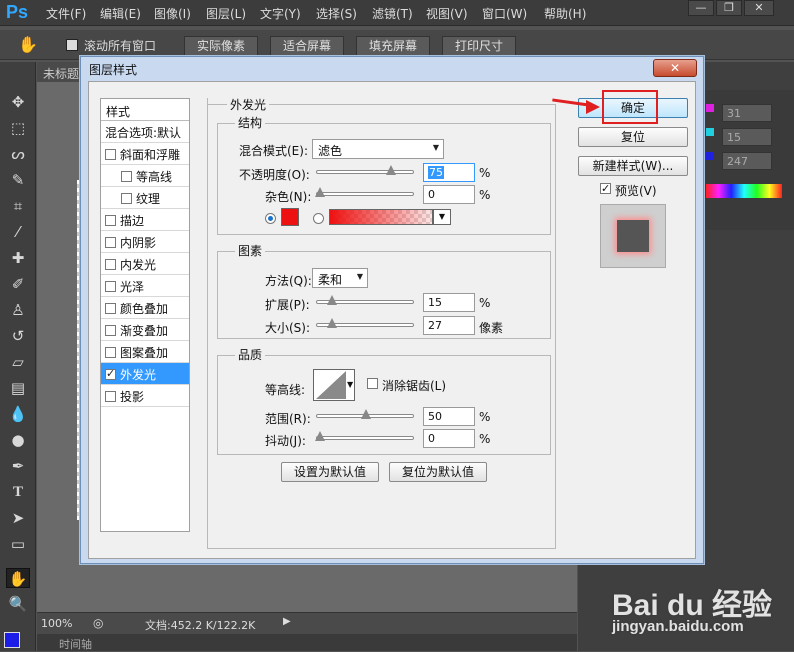 The height and width of the screenshot is (652, 794). I want to click on style-item: 投影, so click(145, 396).